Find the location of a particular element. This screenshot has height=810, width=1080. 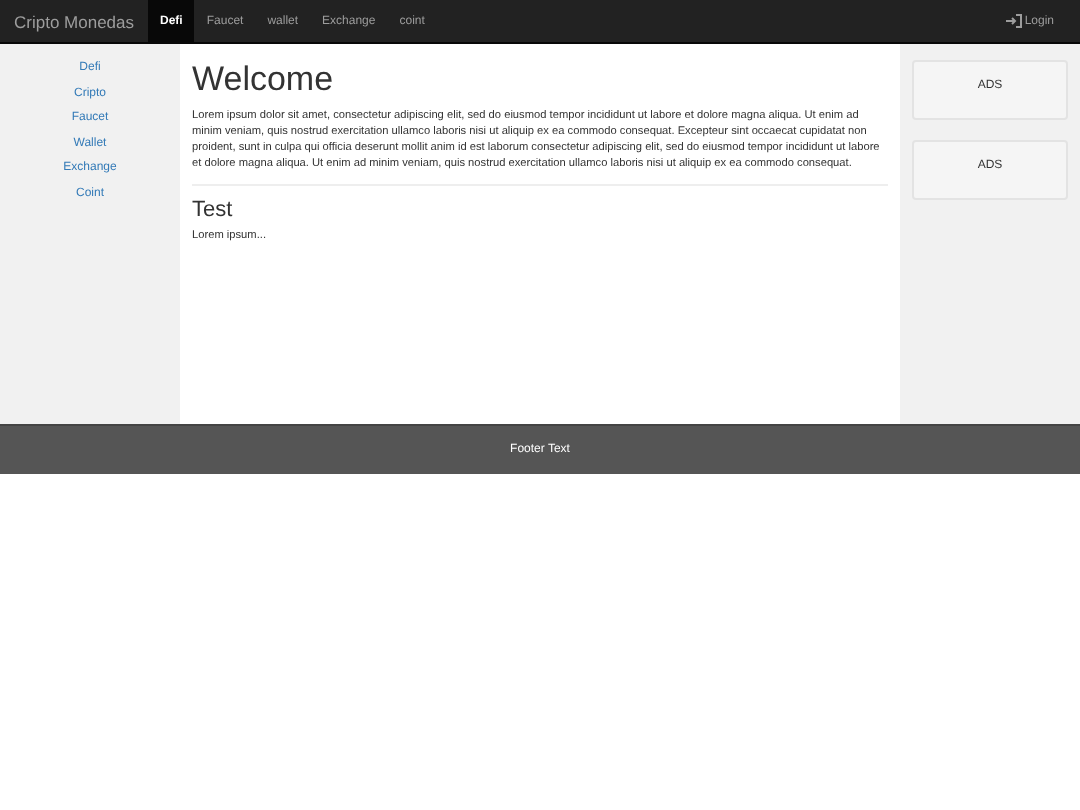

brand-link: Cripto Monedas is located at coordinates (74, 21).